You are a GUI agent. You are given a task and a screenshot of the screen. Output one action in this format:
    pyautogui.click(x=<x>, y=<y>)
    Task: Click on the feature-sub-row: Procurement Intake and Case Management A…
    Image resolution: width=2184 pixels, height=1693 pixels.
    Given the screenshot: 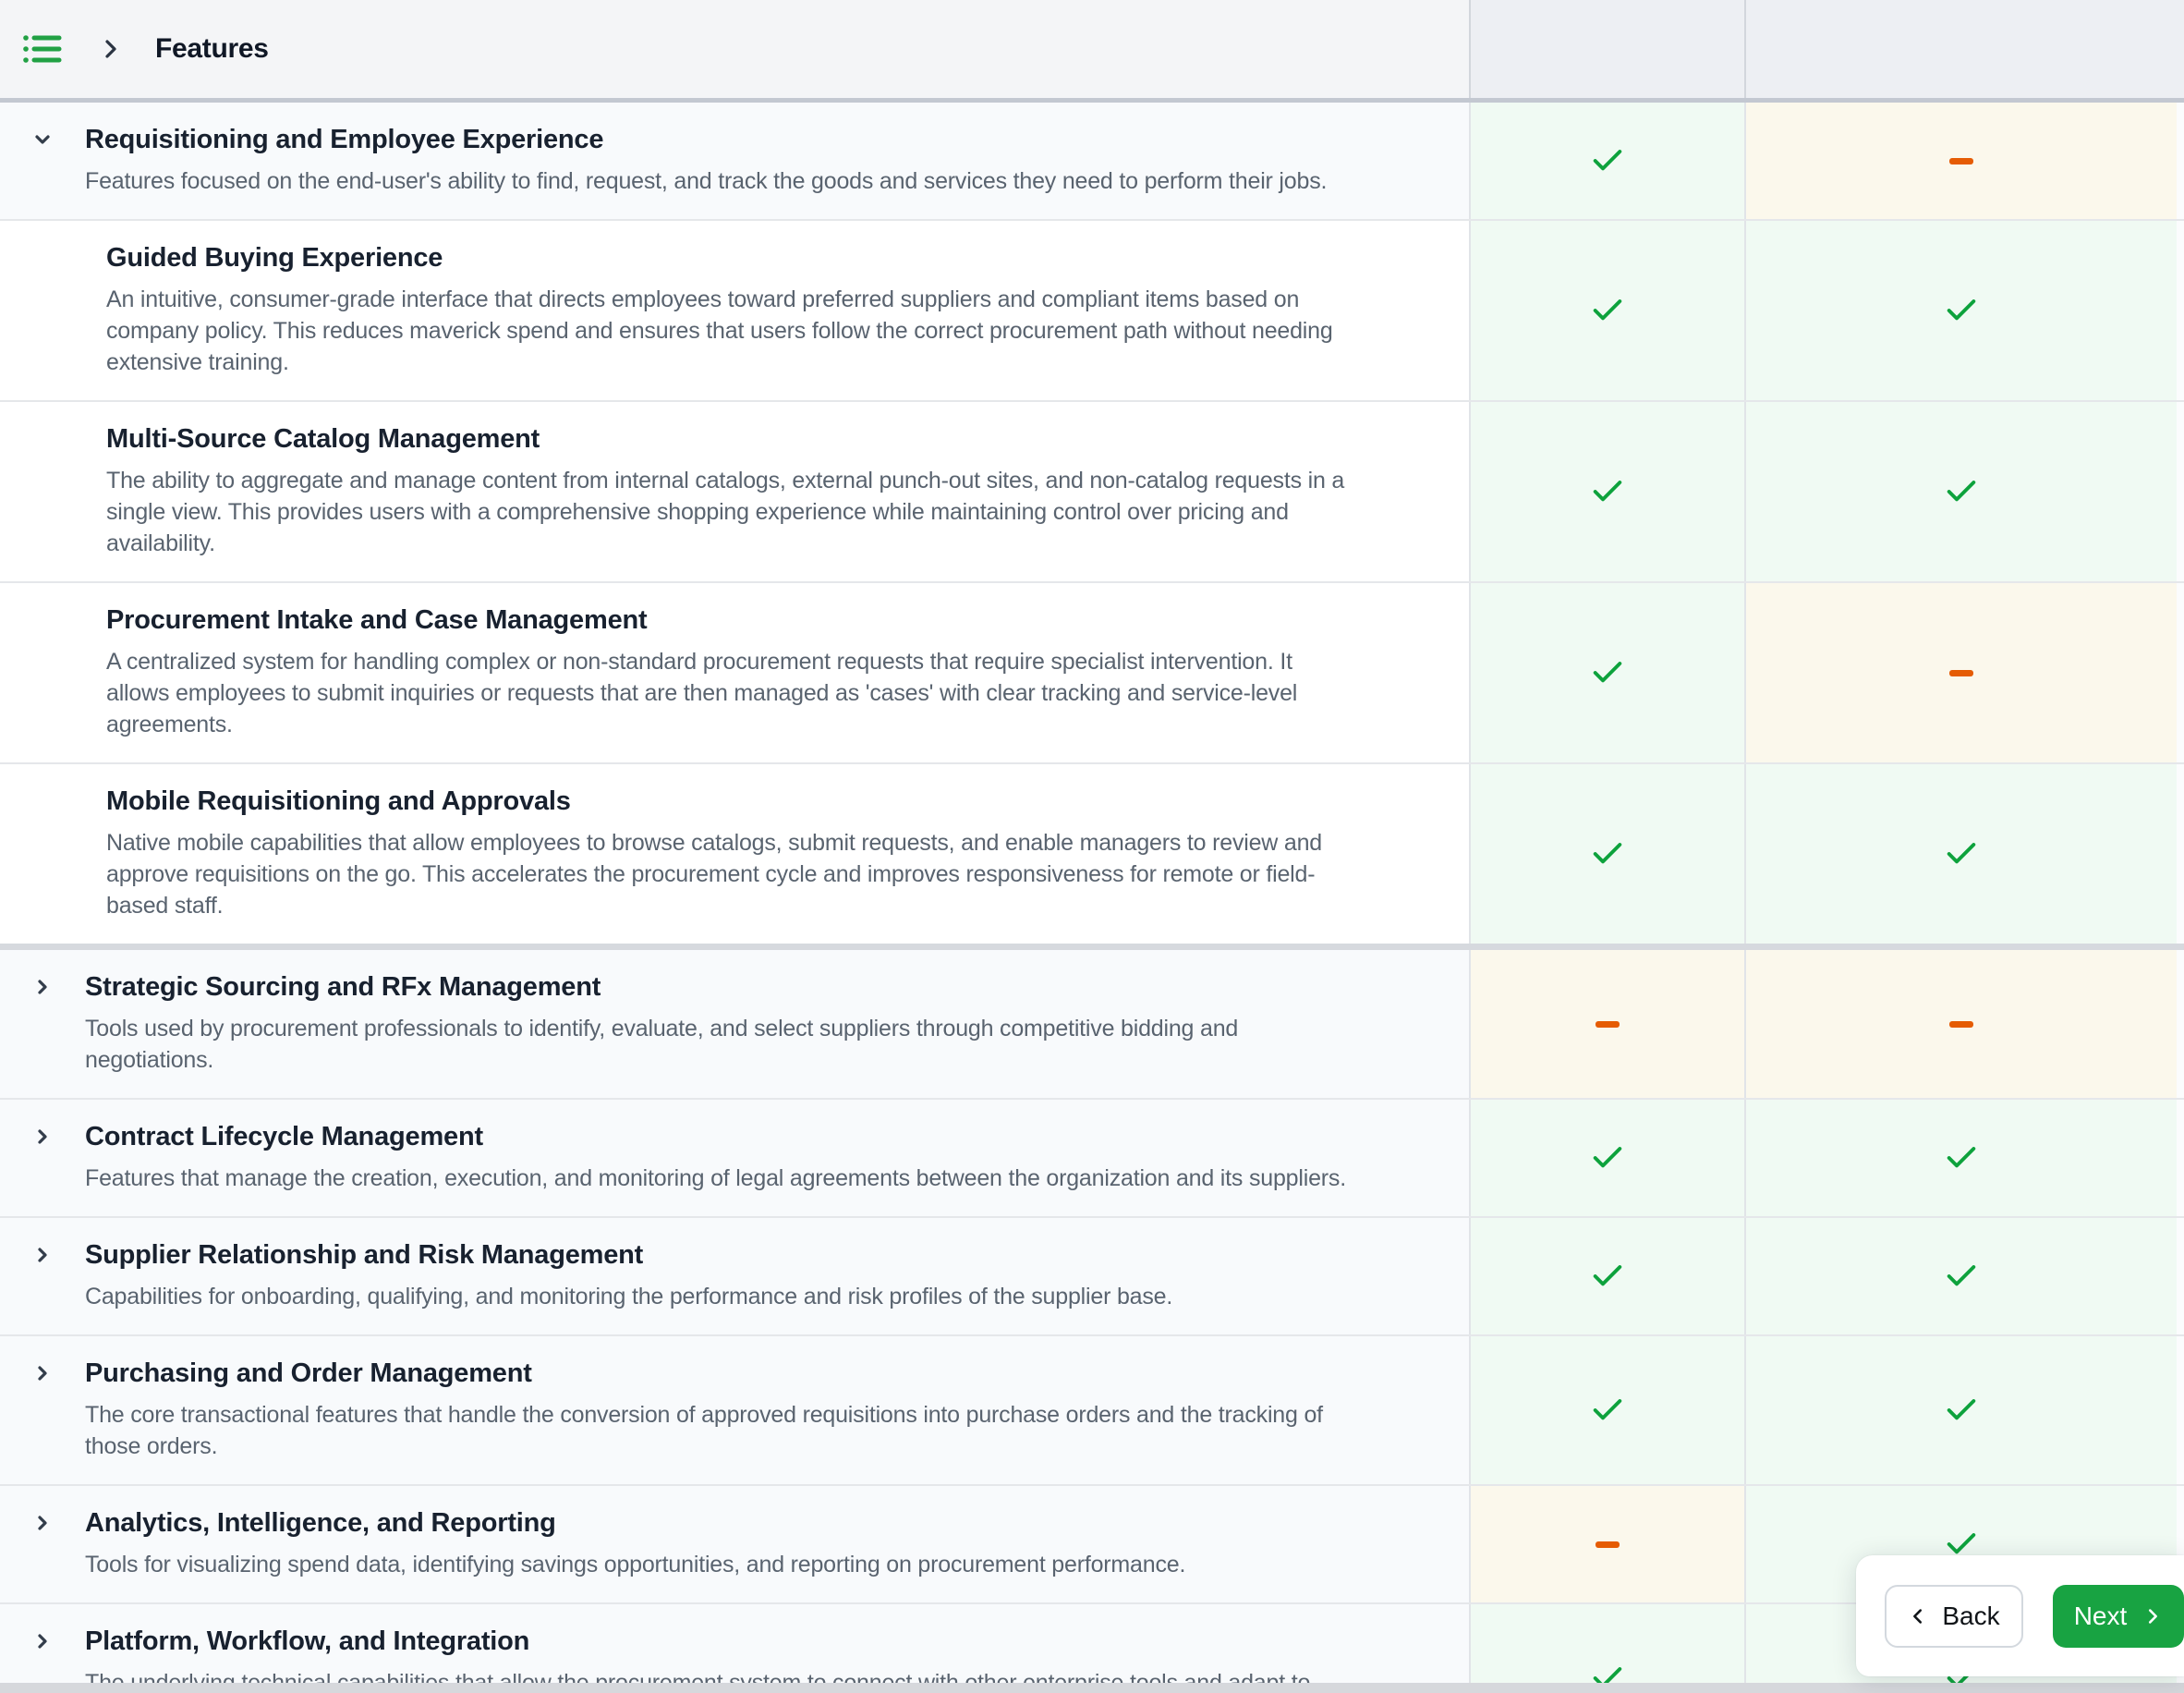 What is the action you would take?
    pyautogui.click(x=1092, y=673)
    